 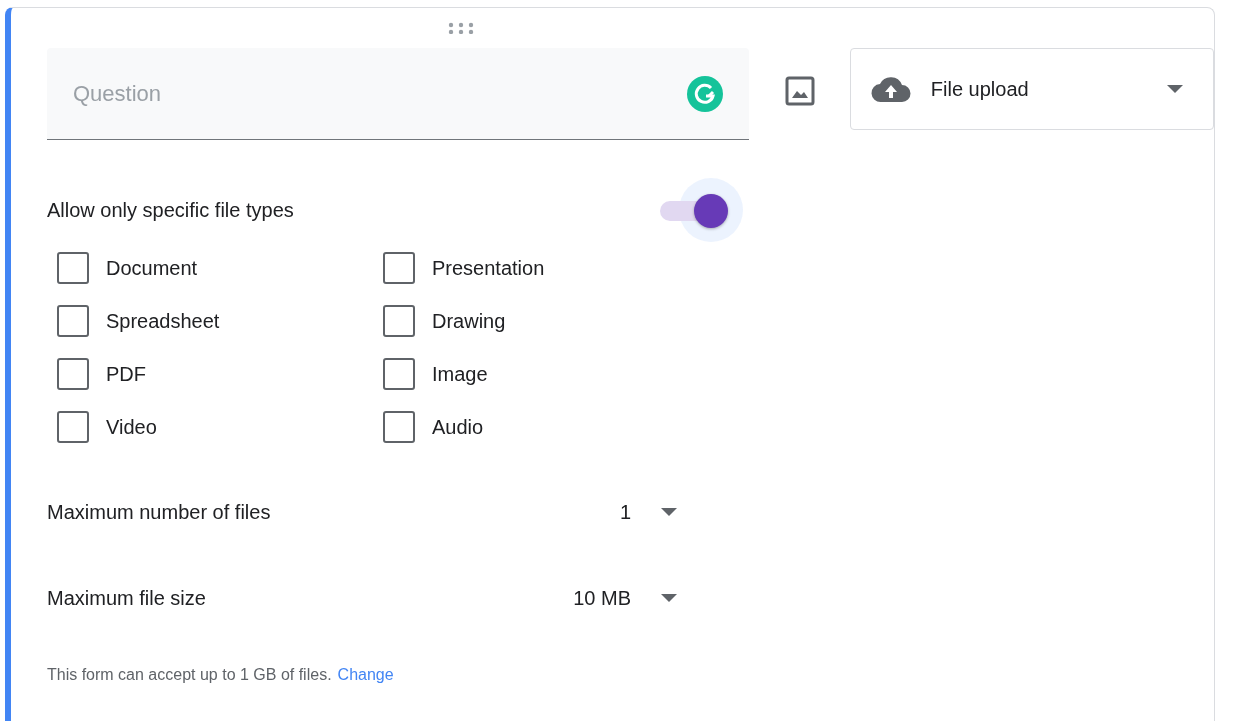 I want to click on setting-dropdown: 10 MB, so click(x=597, y=598).